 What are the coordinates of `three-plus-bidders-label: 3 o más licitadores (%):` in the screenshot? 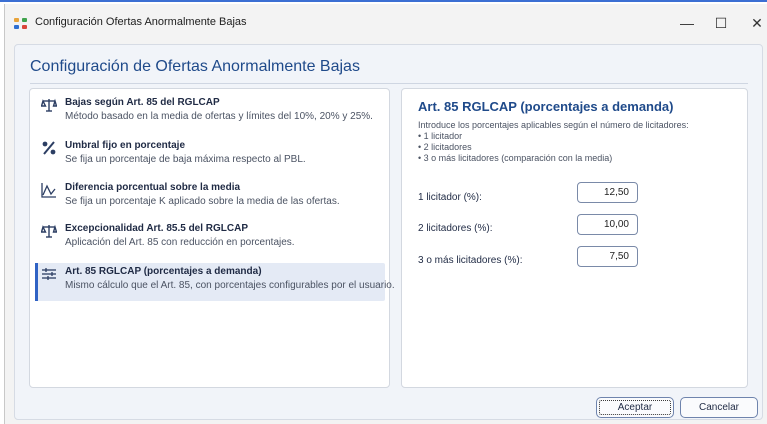 It's located at (470, 260).